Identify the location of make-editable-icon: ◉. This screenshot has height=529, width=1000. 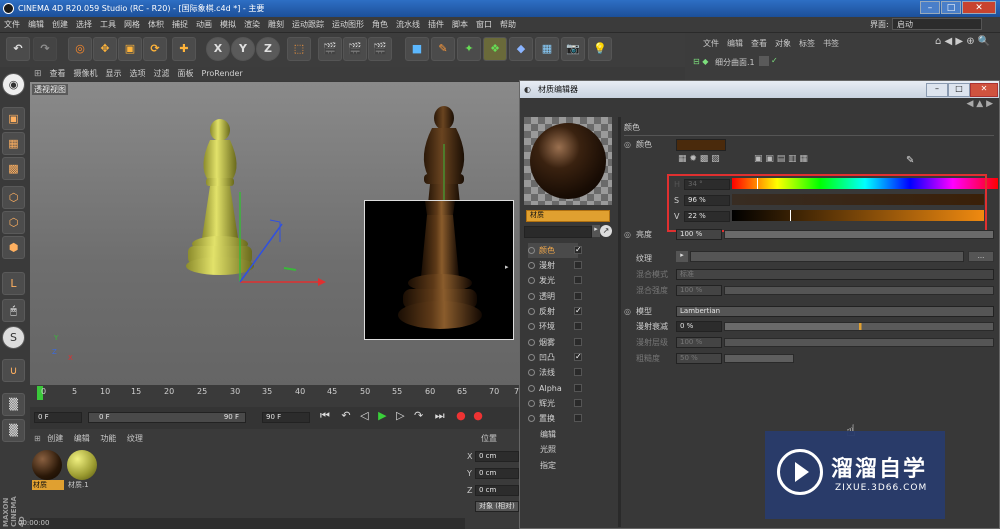
(13, 84).